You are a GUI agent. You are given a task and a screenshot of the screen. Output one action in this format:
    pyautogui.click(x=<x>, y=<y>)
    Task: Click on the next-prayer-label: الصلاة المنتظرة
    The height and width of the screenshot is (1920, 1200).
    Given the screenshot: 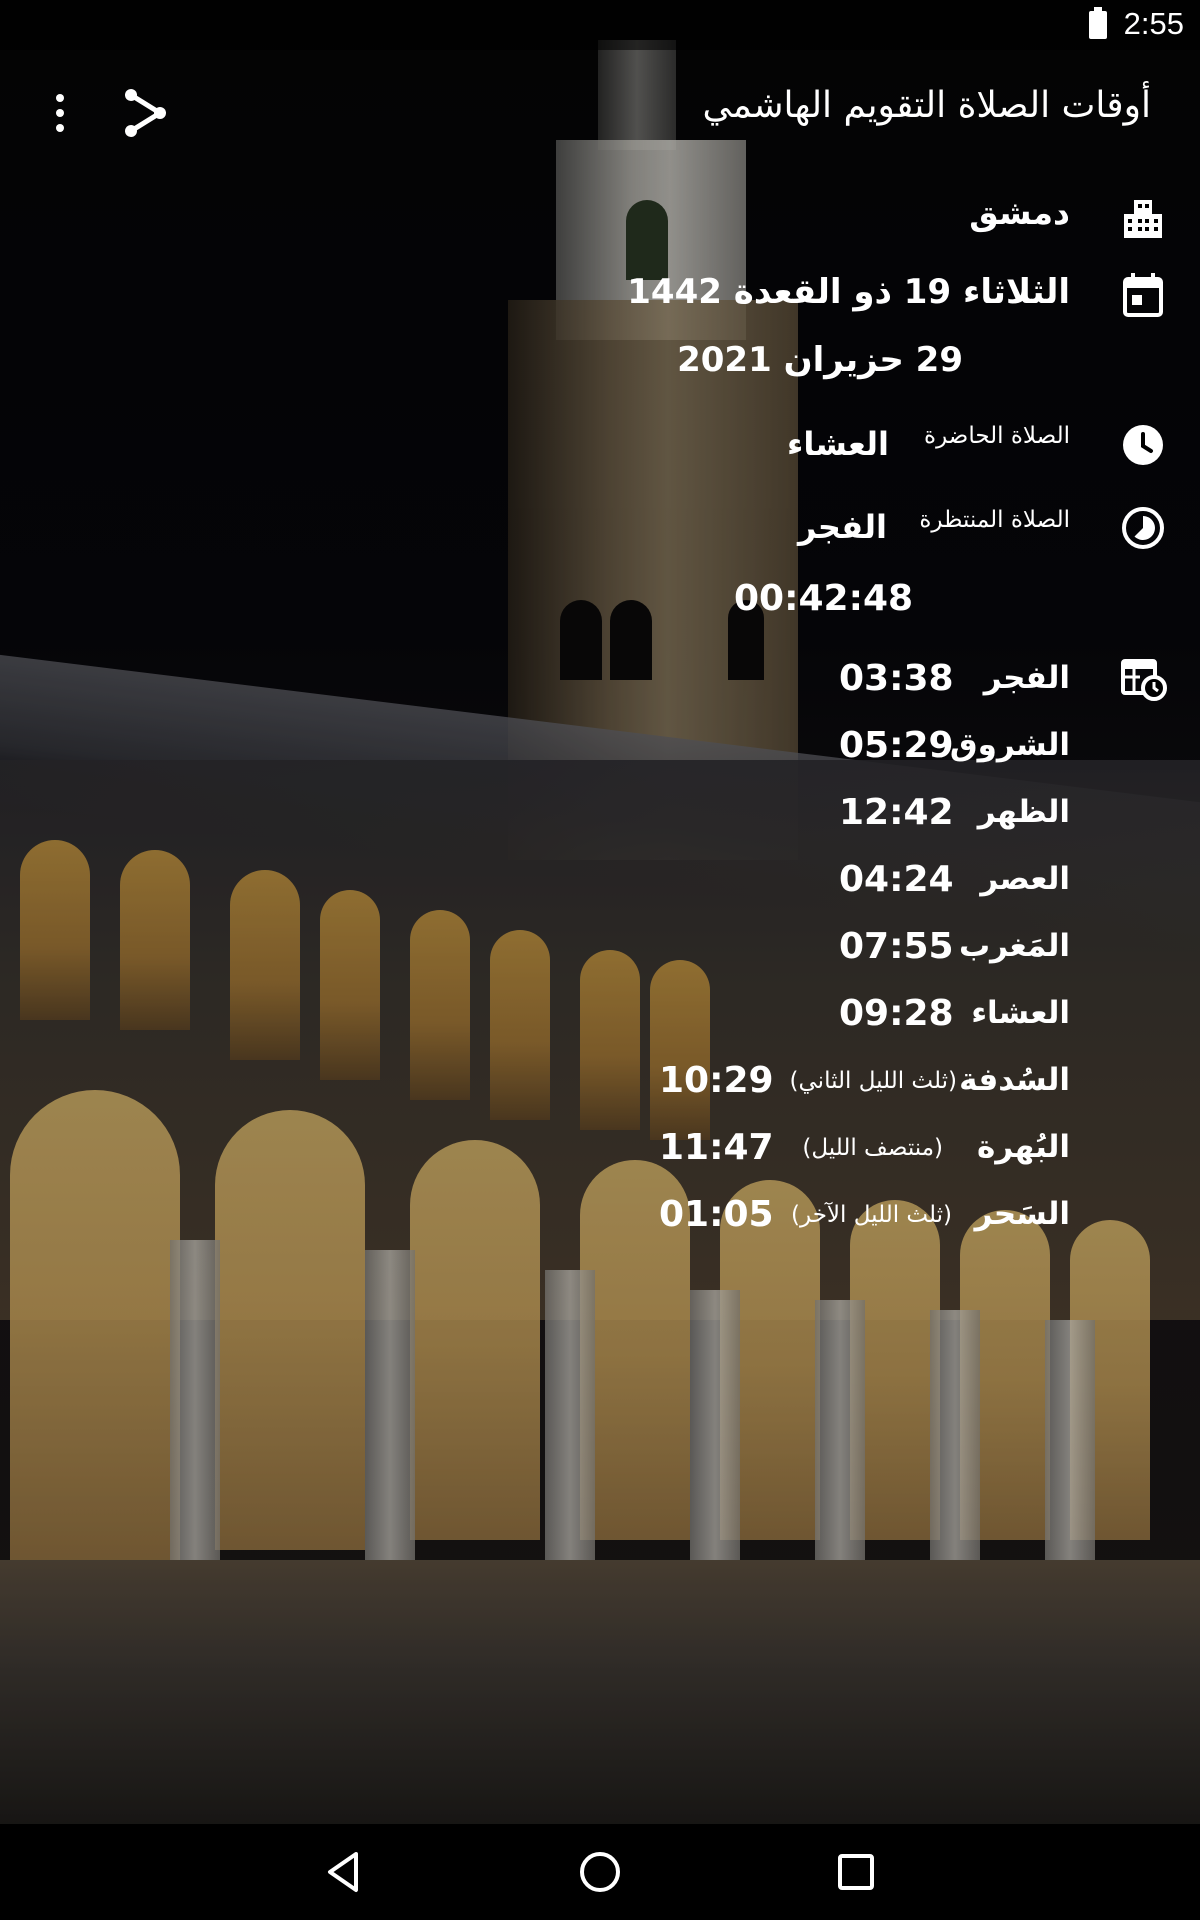 What is the action you would take?
    pyautogui.click(x=994, y=520)
    